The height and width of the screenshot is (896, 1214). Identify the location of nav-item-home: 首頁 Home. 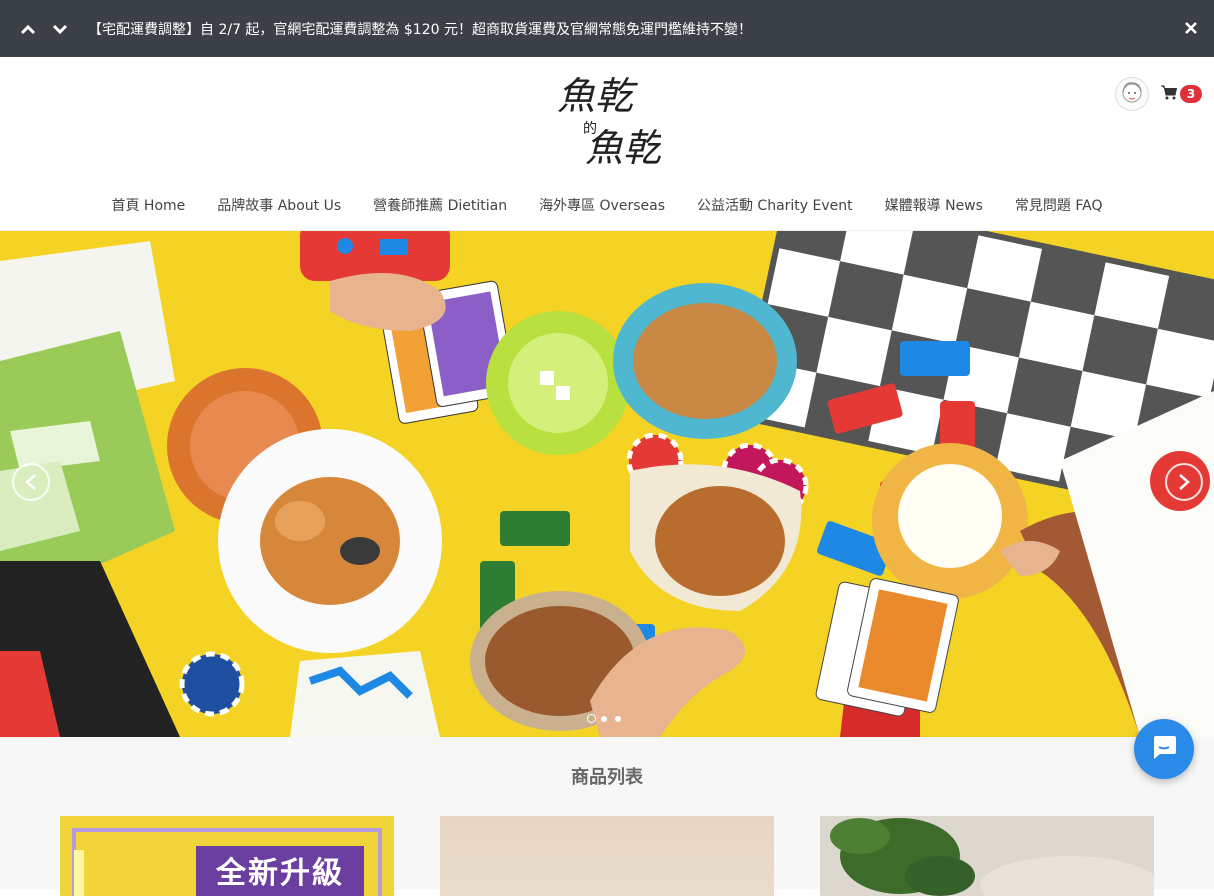
(148, 205).